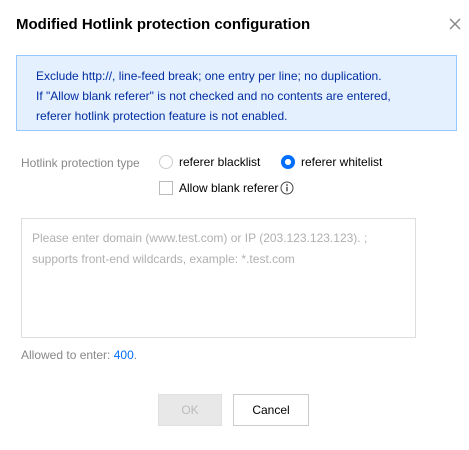 This screenshot has height=450, width=469. I want to click on allow-blank-referer-checkbox: Allow blank referer, so click(226, 188).